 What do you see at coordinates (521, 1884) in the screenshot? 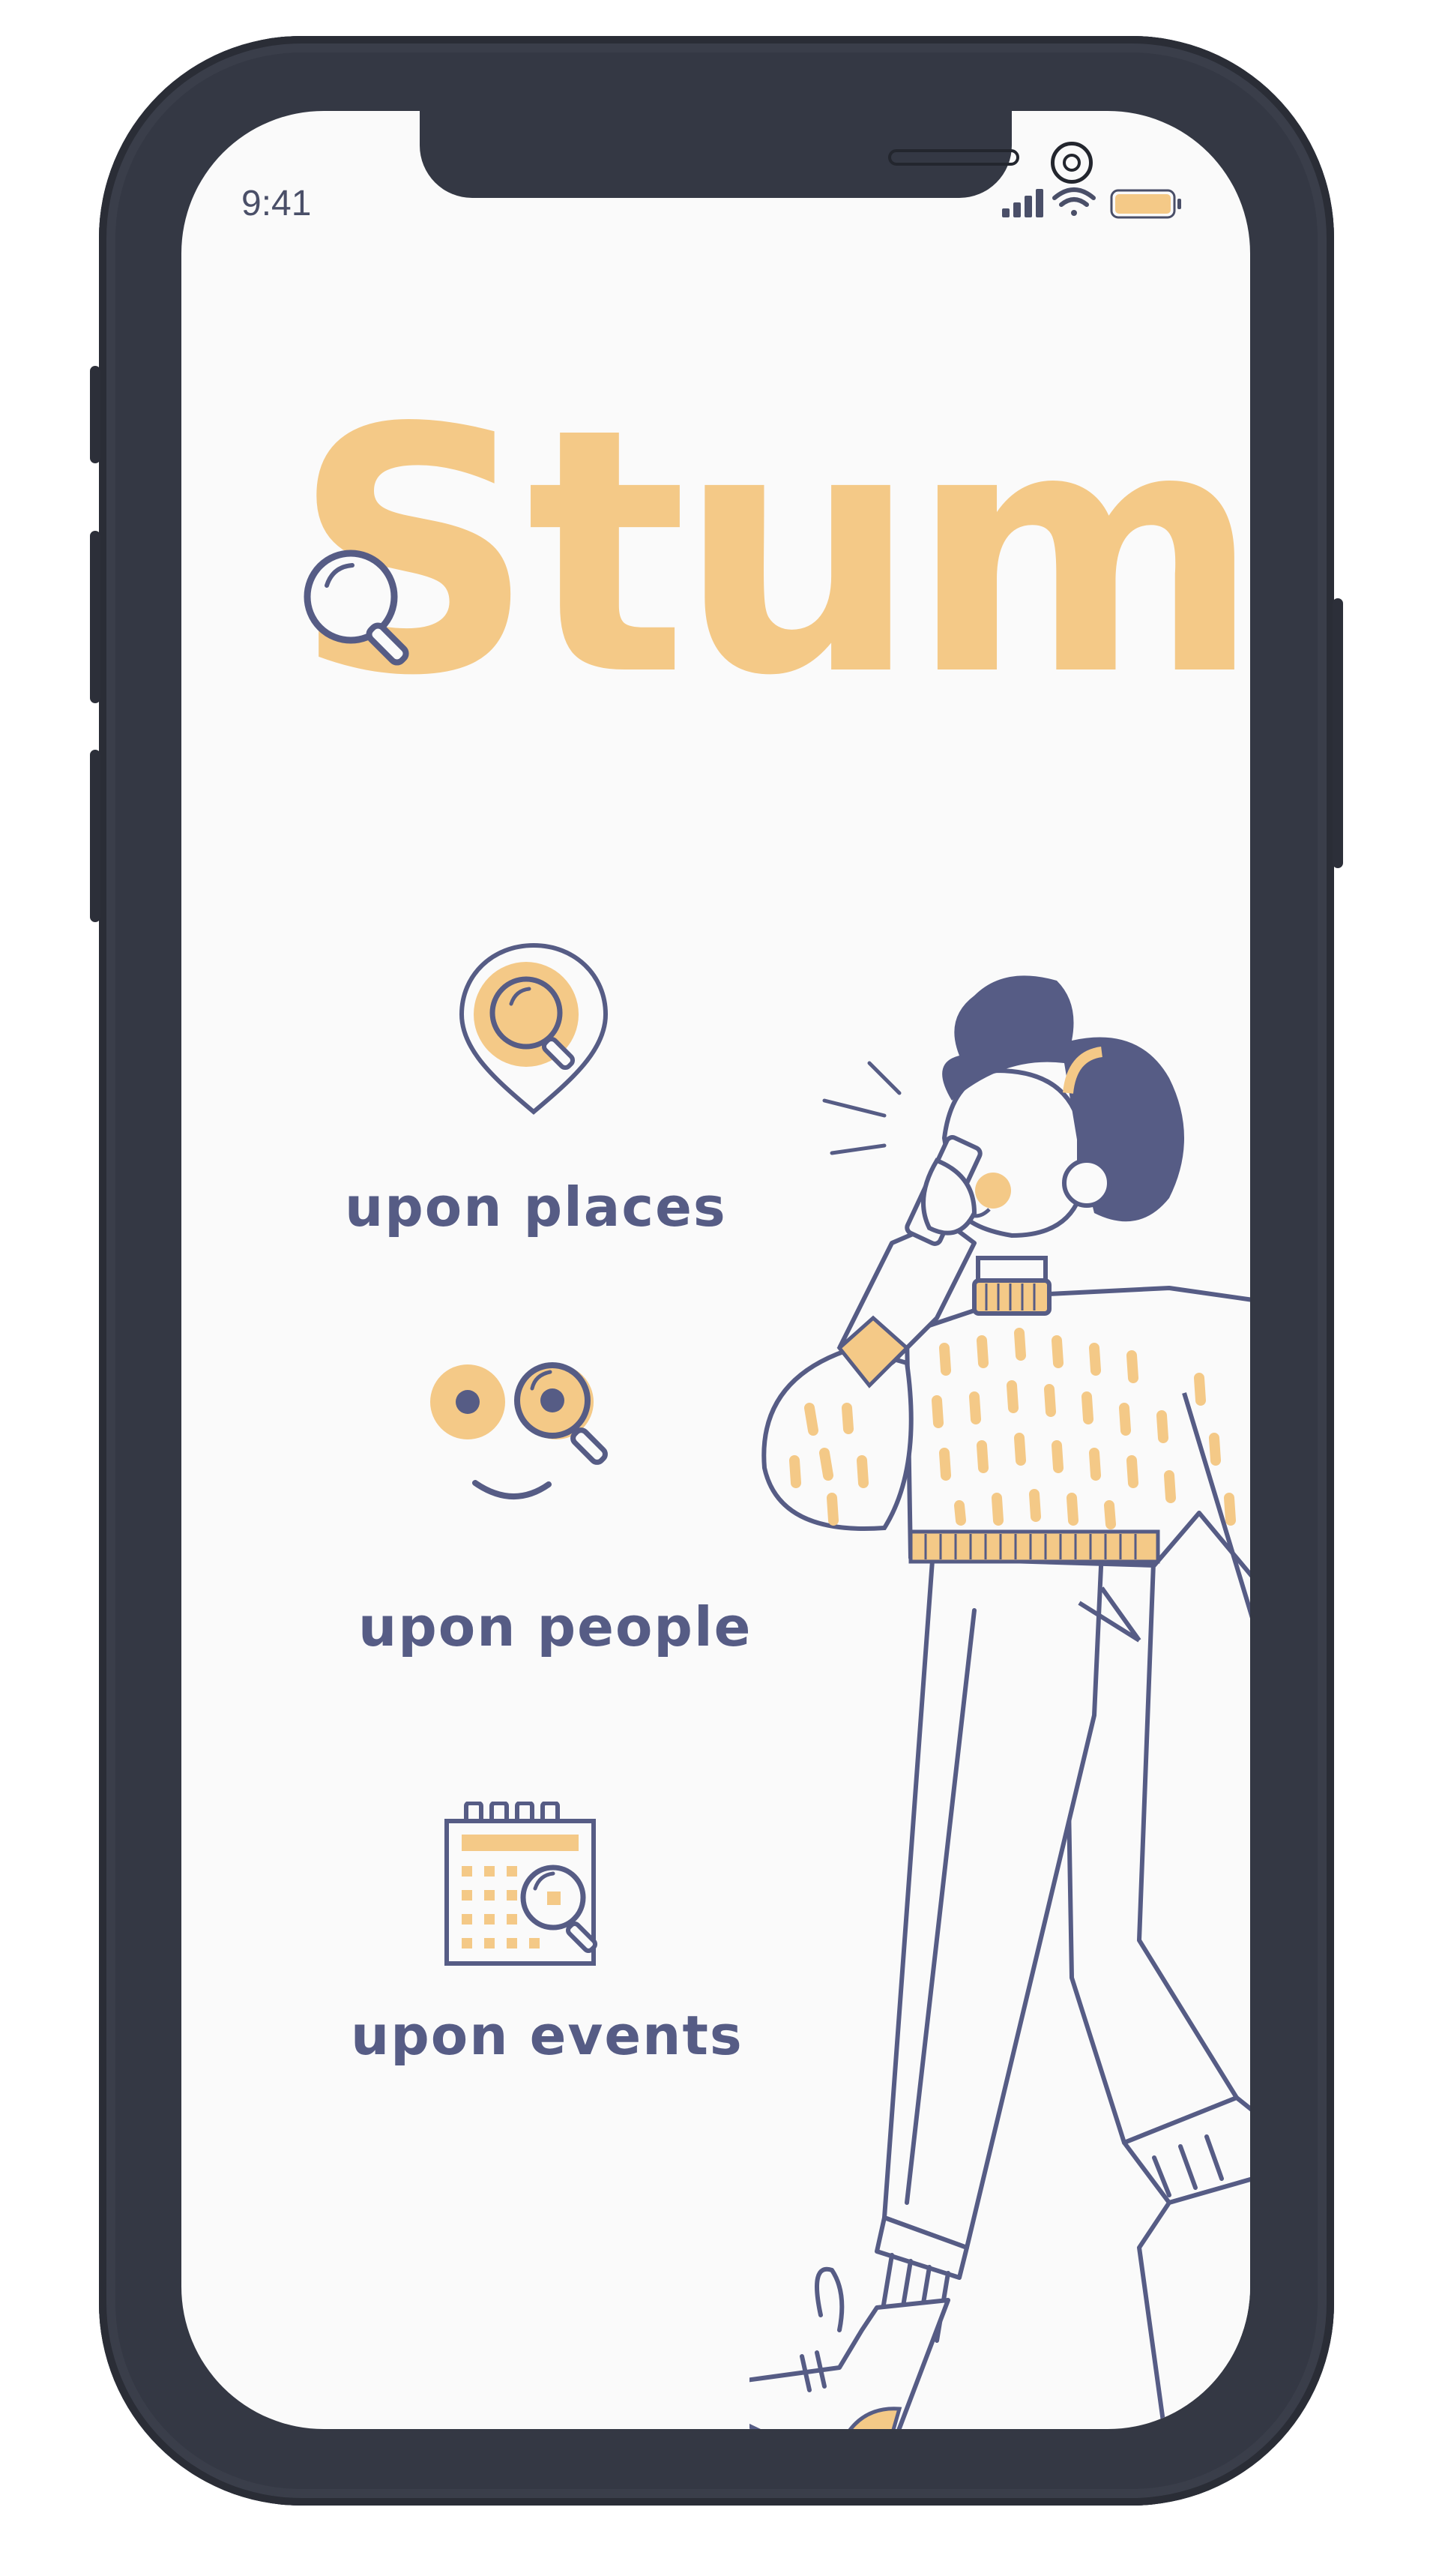
I see `calendar-search-icon` at bounding box center [521, 1884].